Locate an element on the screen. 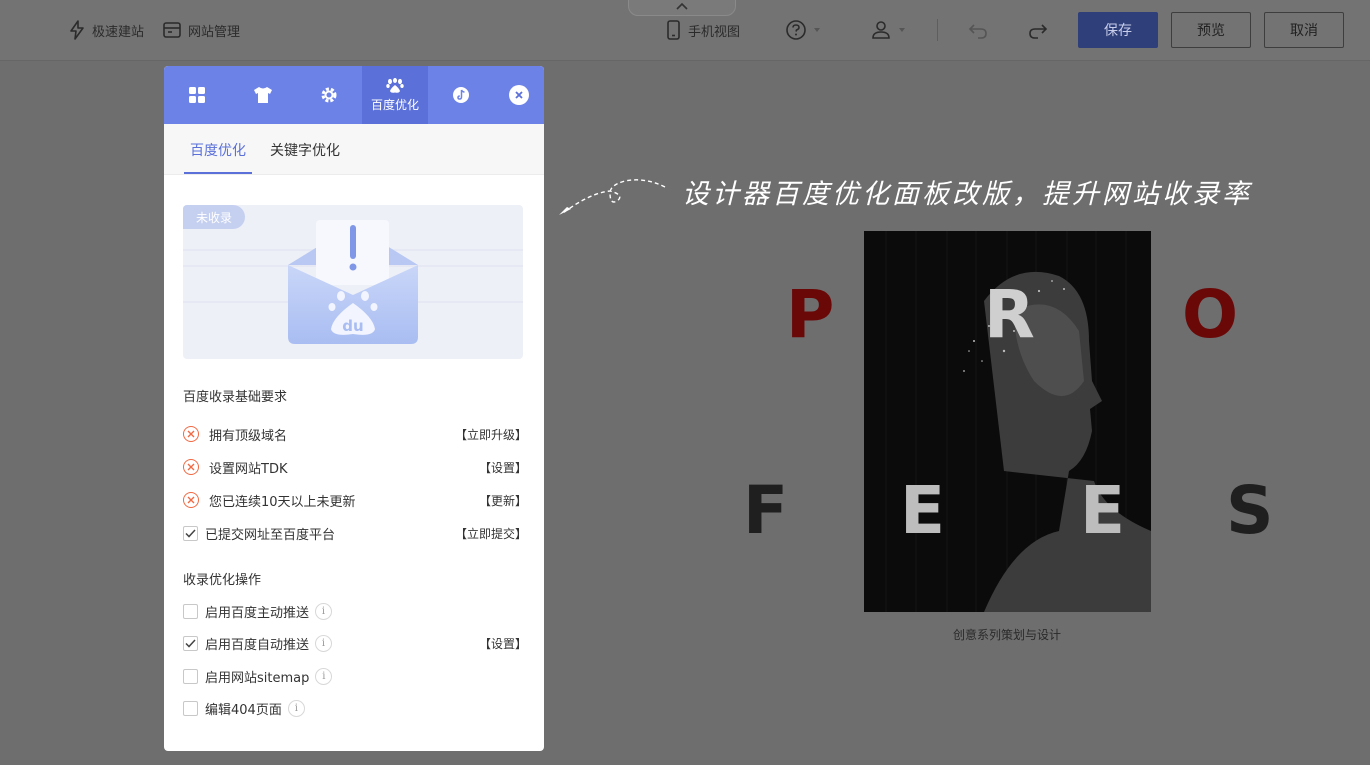 The width and height of the screenshot is (1370, 765). submit-now-link: 【立即提交】 is located at coordinates (491, 533).